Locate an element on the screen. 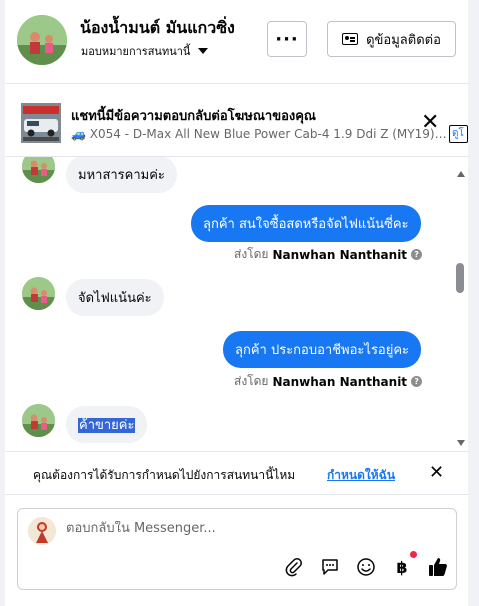 The image size is (479, 606). emoji-icon is located at coordinates (366, 567).